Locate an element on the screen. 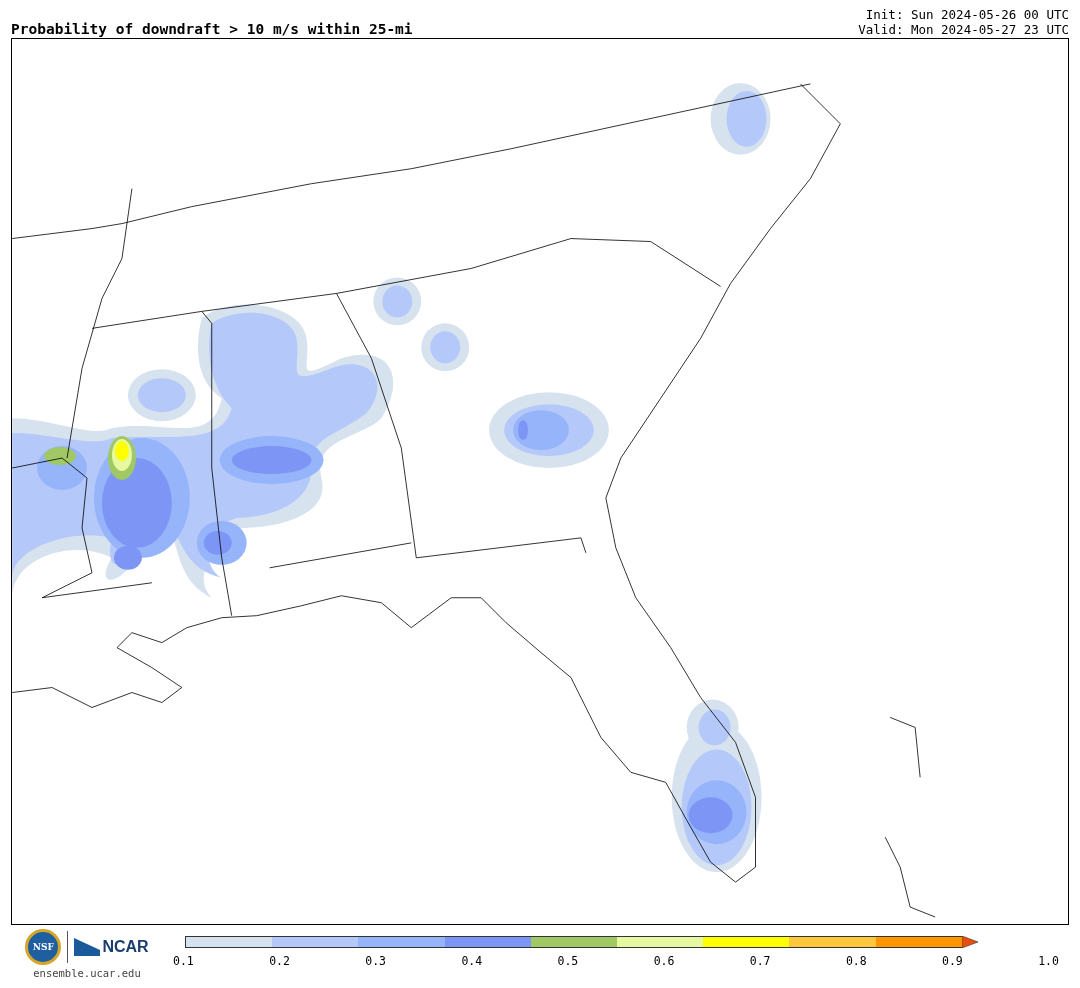 The width and height of the screenshot is (1080, 988). colorbar-tick-label: 0.2 is located at coordinates (279, 961).